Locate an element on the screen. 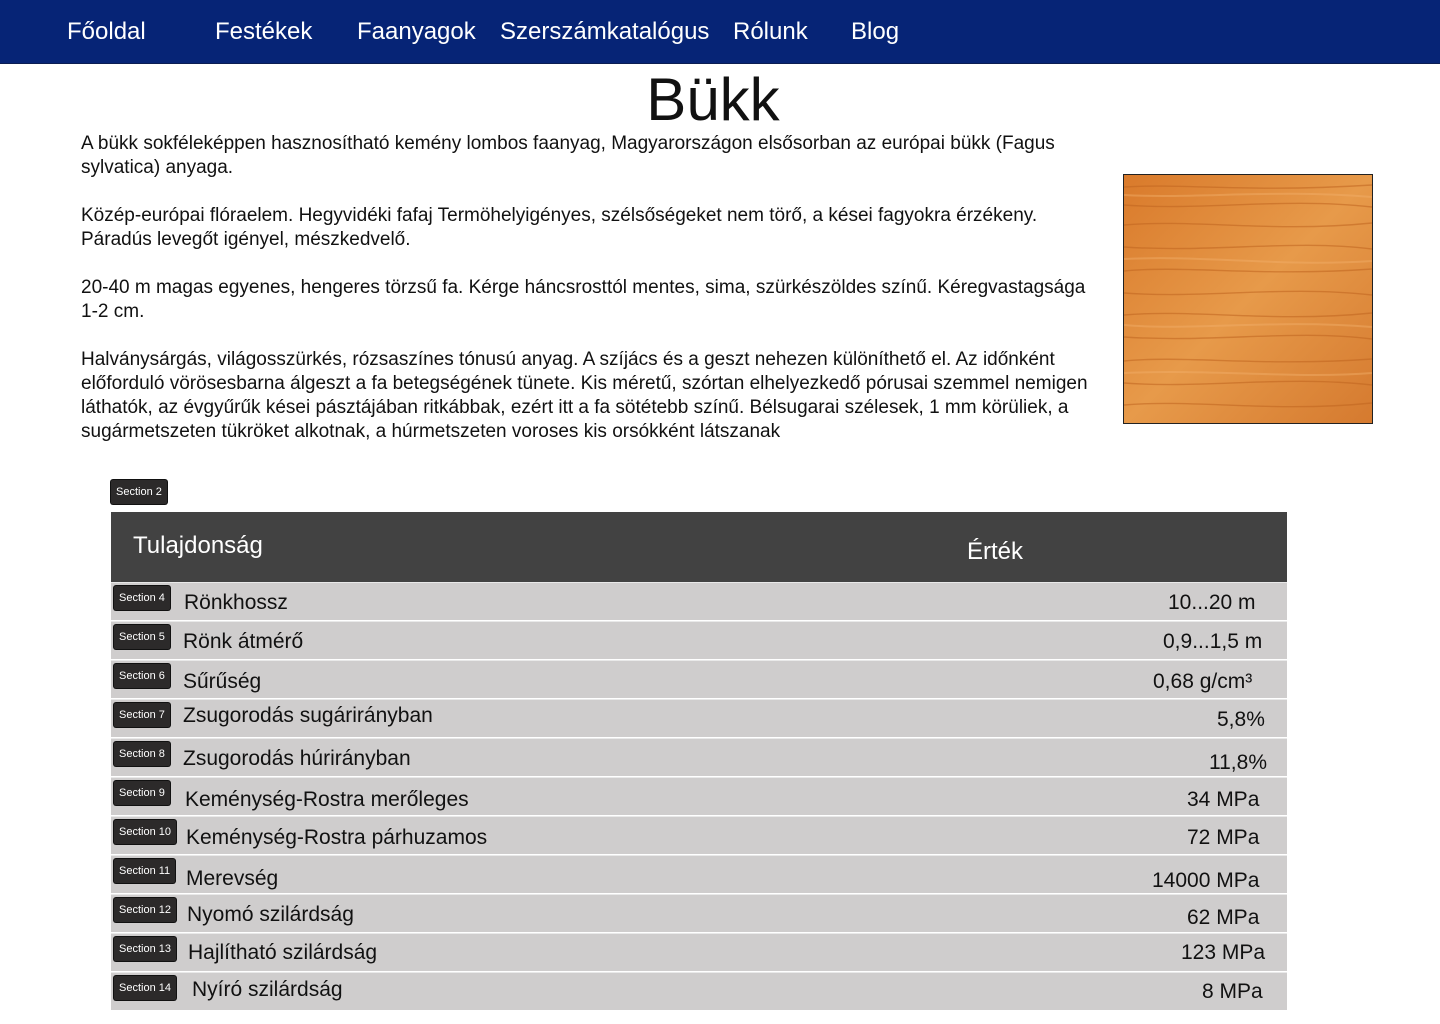 The width and height of the screenshot is (1440, 1024). property-value: 11,8% is located at coordinates (1238, 762).